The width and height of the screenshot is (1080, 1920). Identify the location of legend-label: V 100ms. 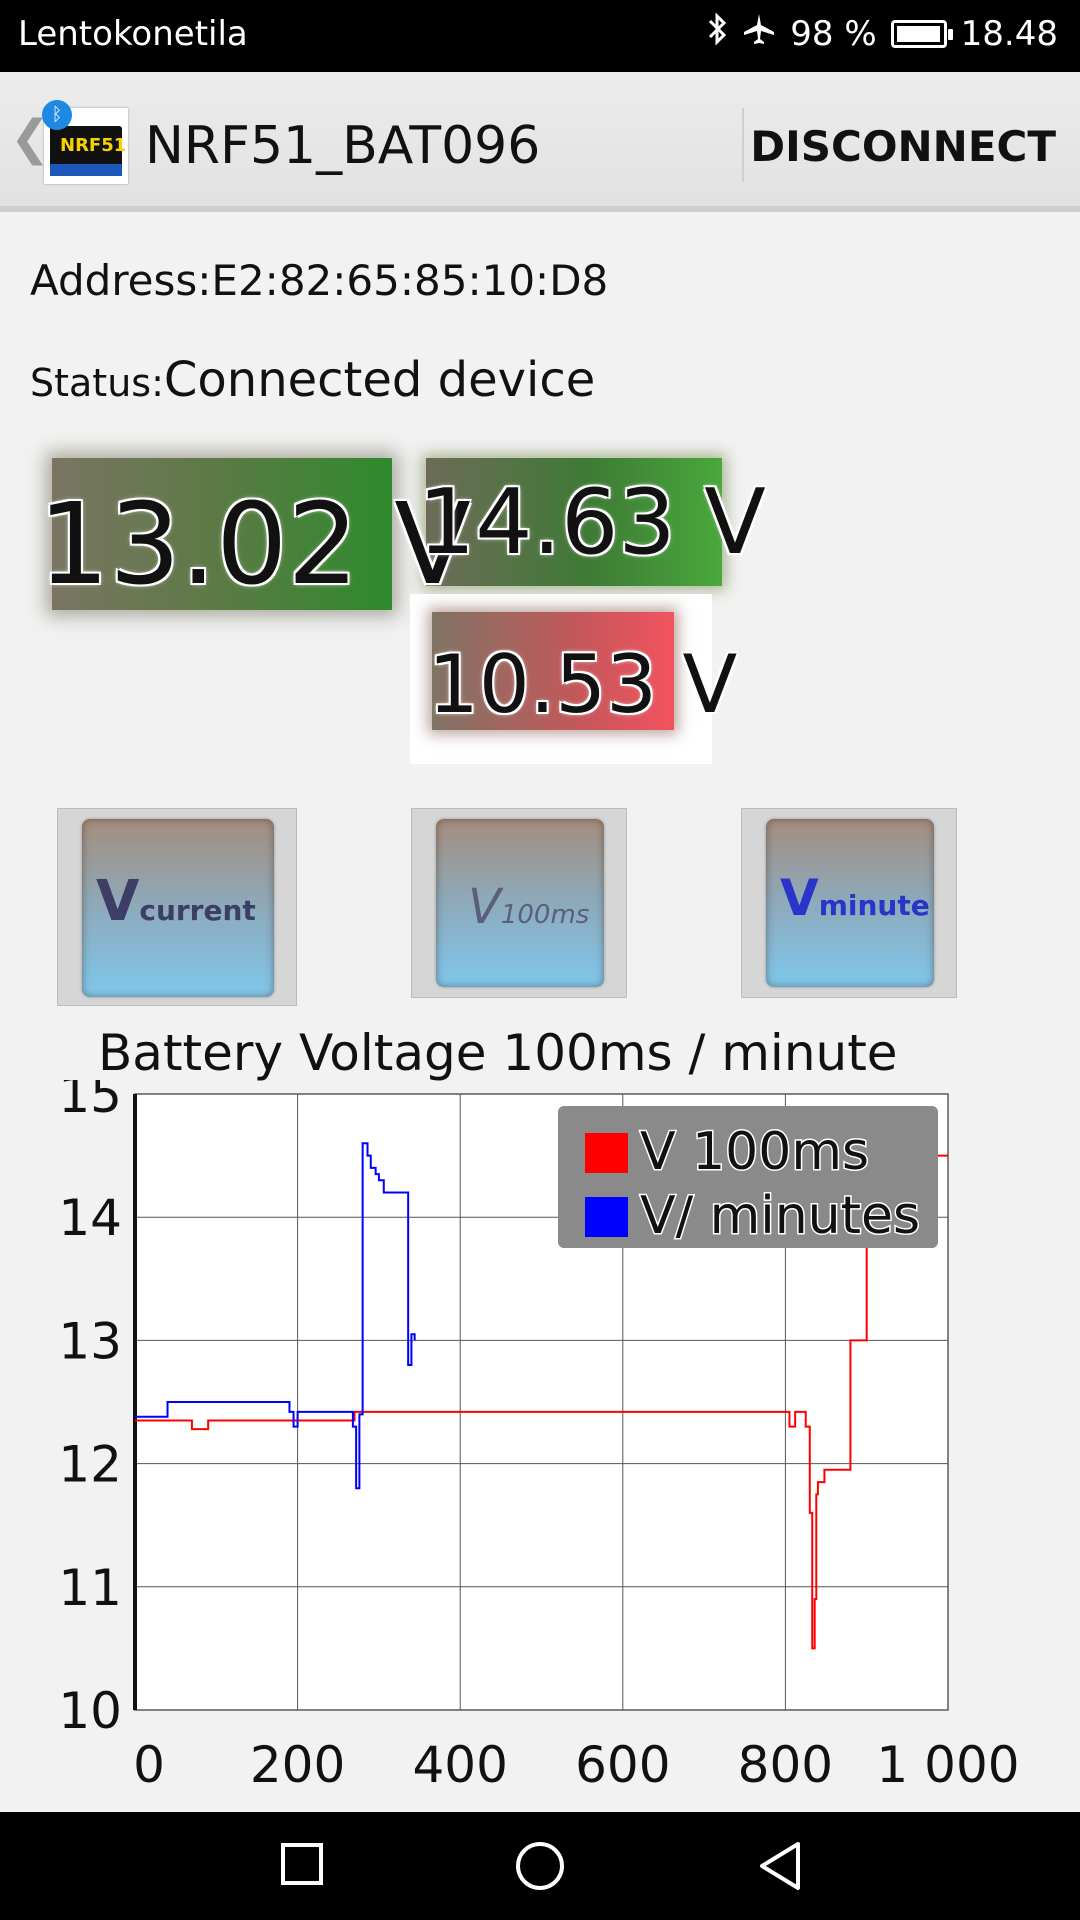
(754, 1152).